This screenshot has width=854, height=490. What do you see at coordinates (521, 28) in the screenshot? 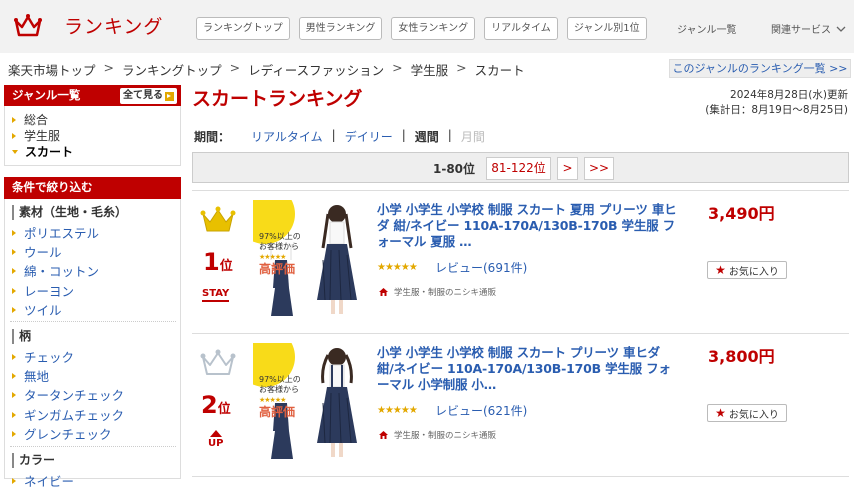
I see `nav-realtime: リアルタイム` at bounding box center [521, 28].